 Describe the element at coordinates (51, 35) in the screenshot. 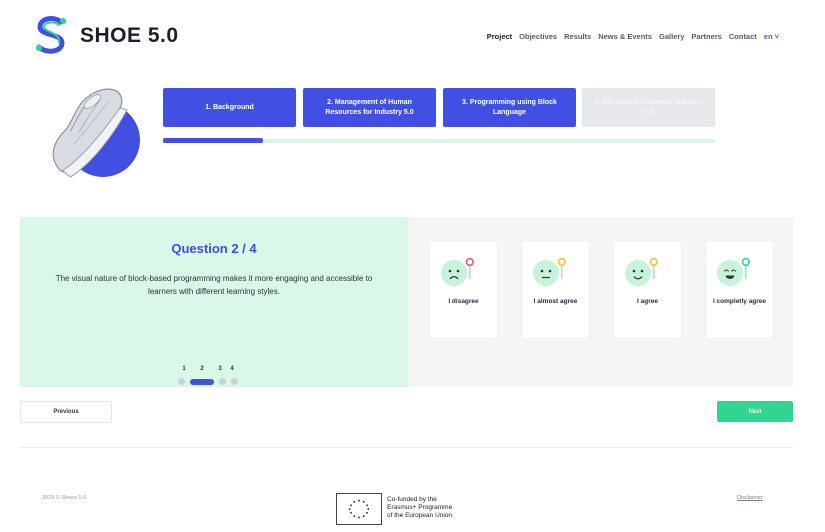

I see `shoe-s-logo-icon` at that location.